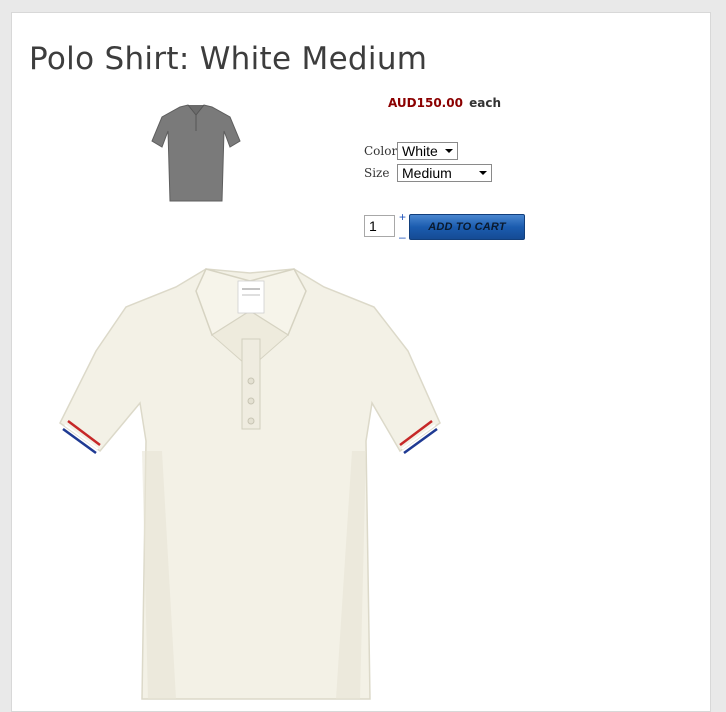 The width and height of the screenshot is (726, 712). What do you see at coordinates (485, 103) in the screenshot?
I see `price-suffix: each` at bounding box center [485, 103].